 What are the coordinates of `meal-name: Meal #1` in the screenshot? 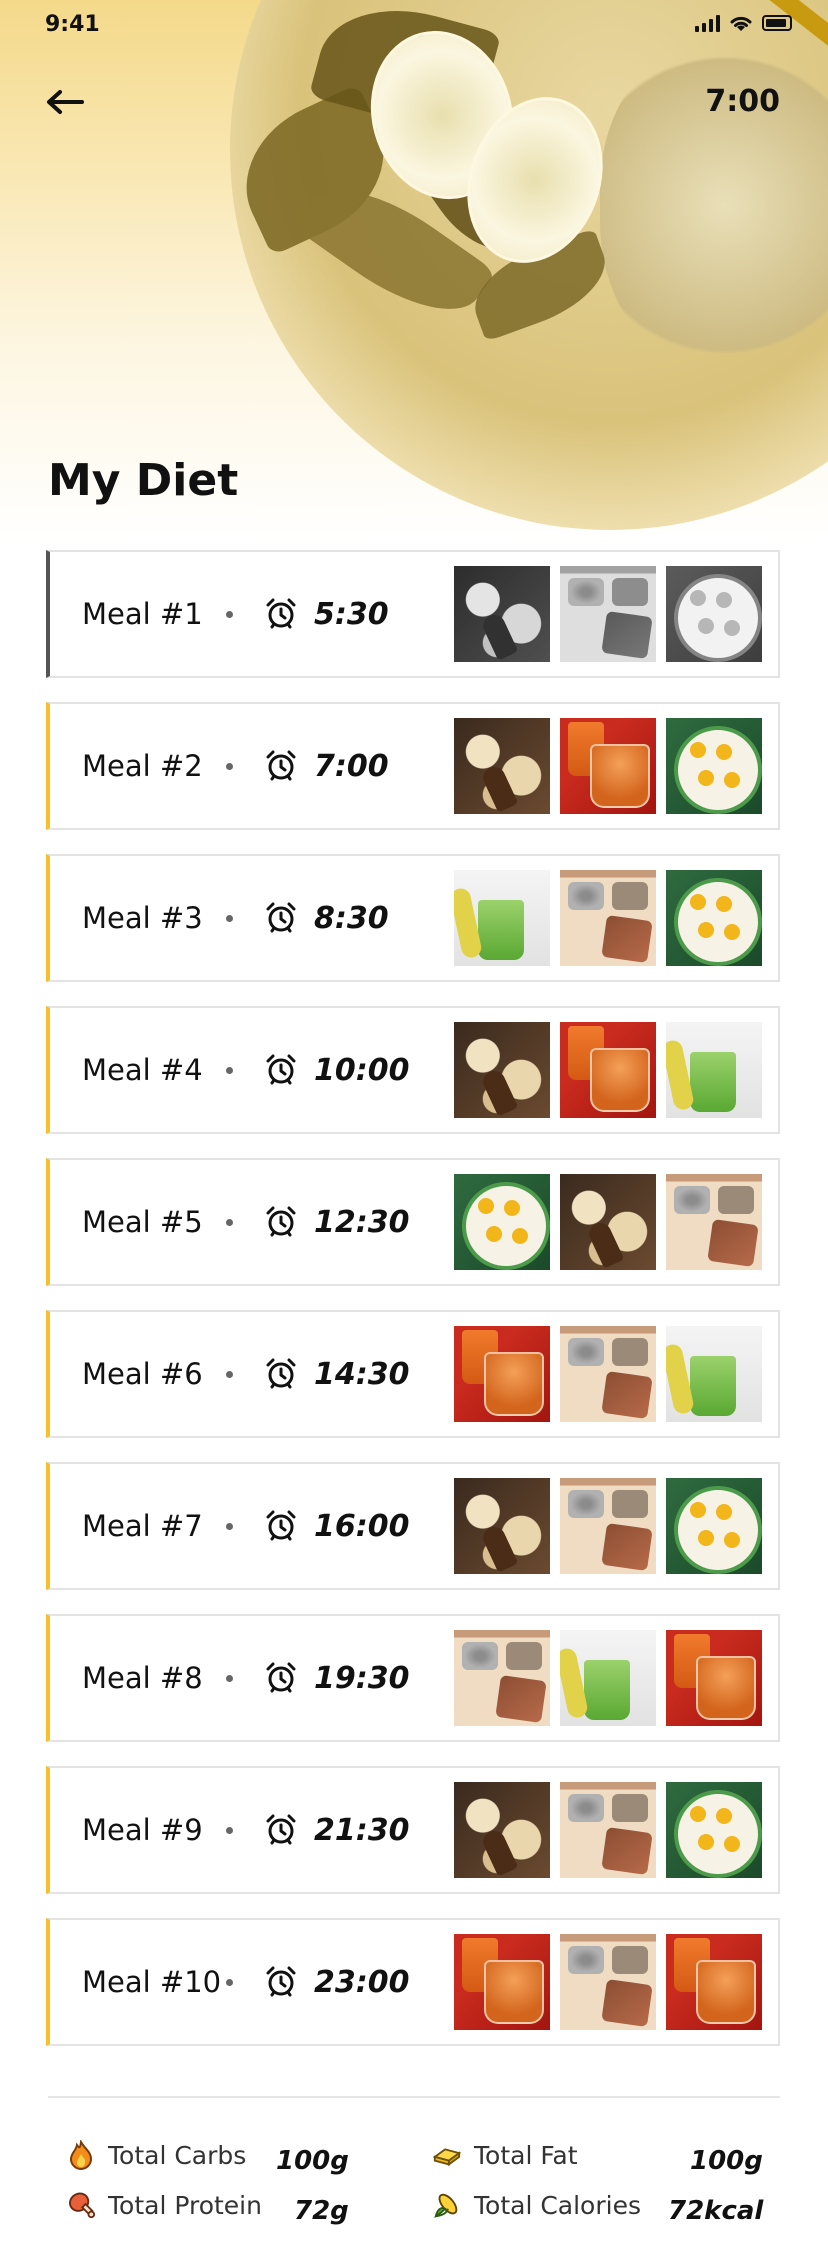 It's located at (142, 614).